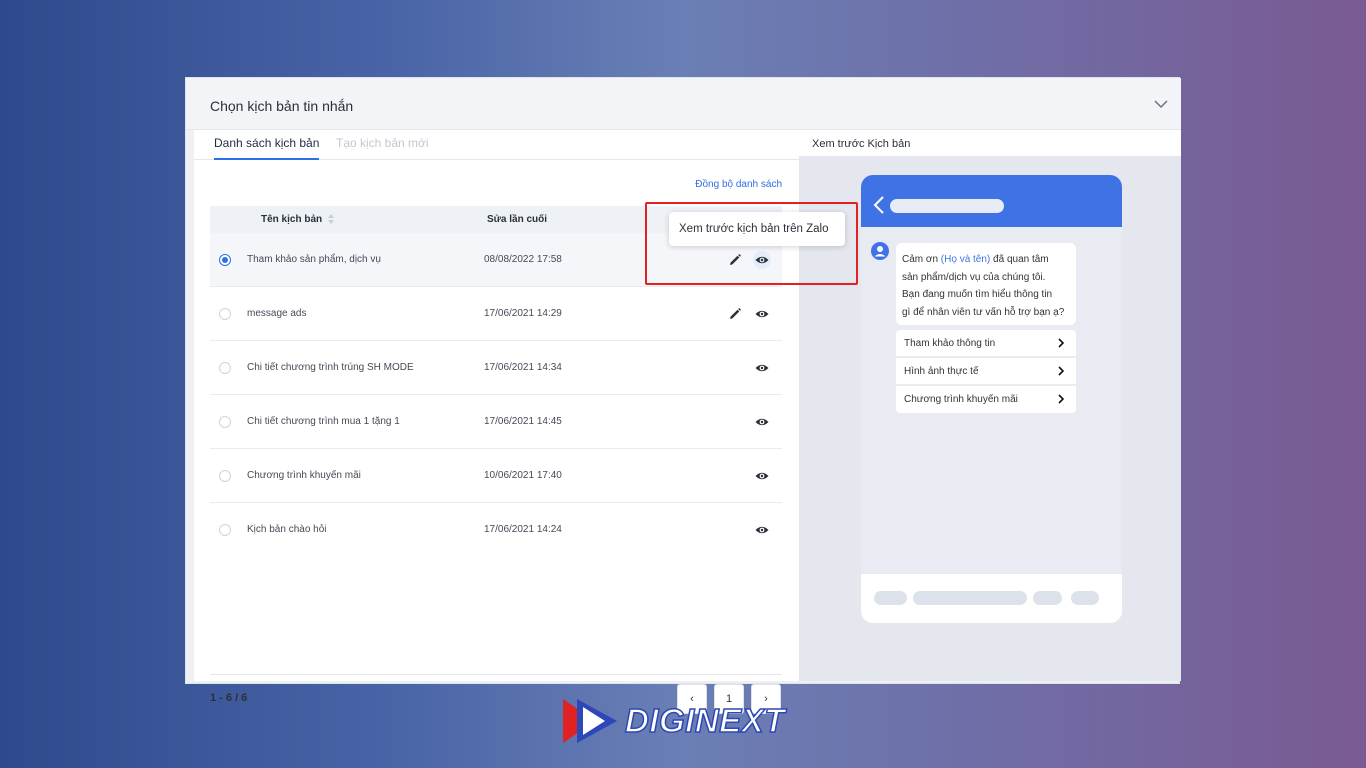 The height and width of the screenshot is (768, 1366). I want to click on tab-create-script: Tạo kịch bản mới, so click(382, 148).